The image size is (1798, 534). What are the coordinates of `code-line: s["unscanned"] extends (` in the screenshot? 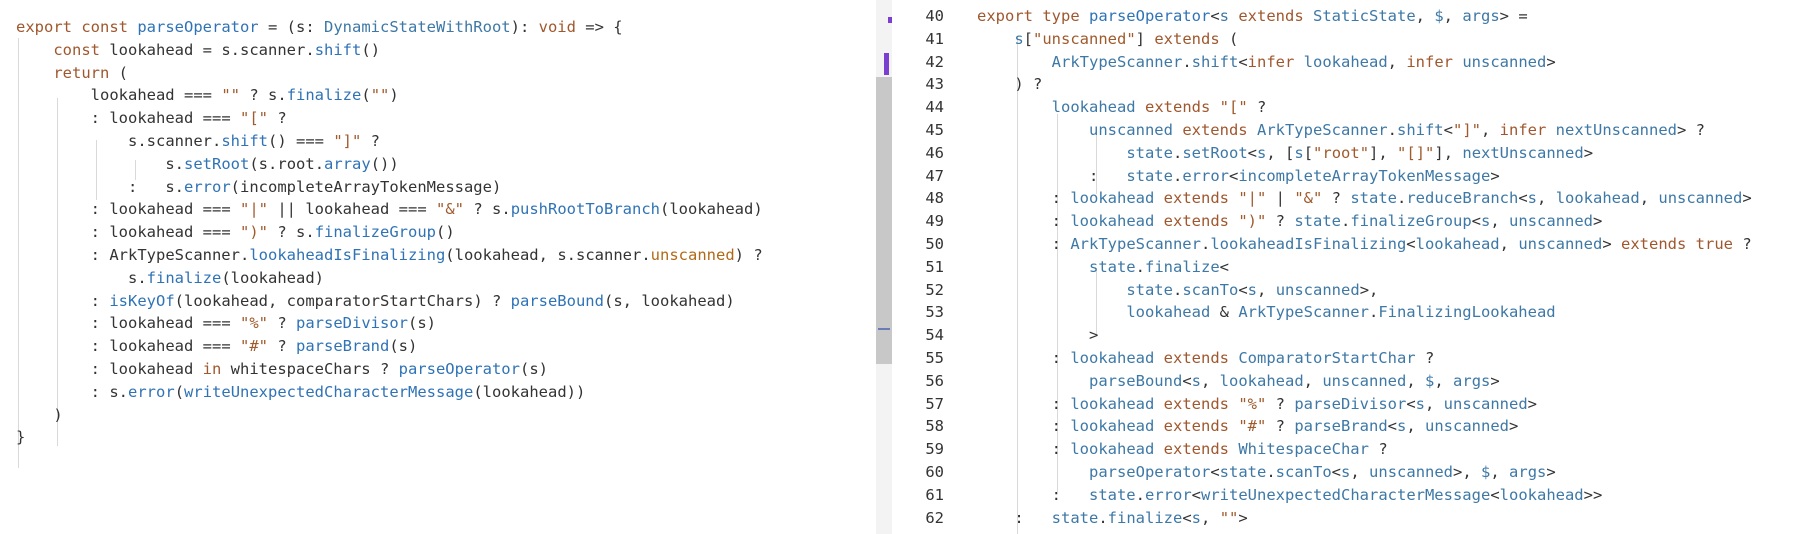 It's located at (1107, 39).